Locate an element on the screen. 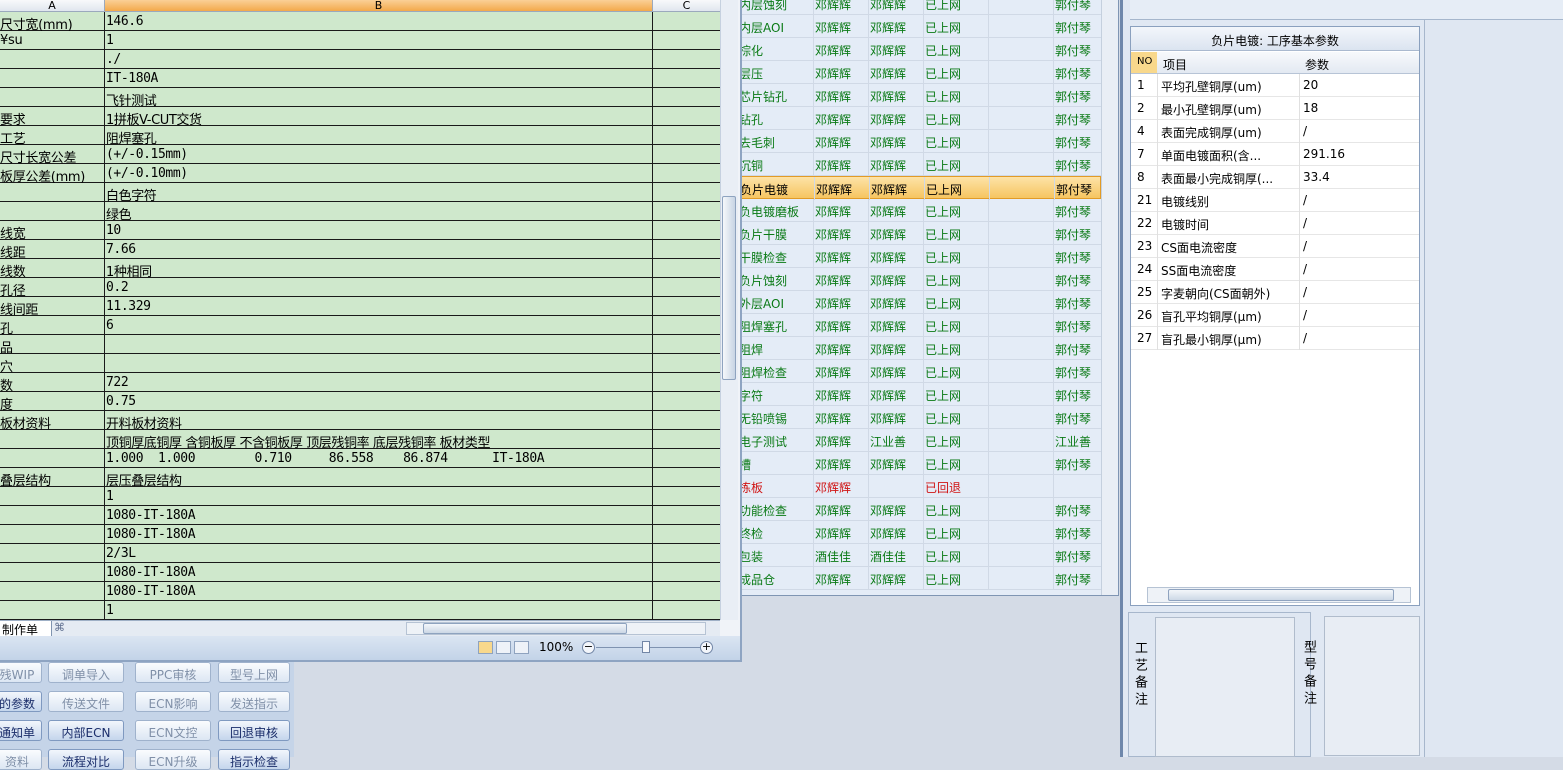 The width and height of the screenshot is (1563, 770). param-row: 24 SS面电流密度 / is located at coordinates (1275, 269).